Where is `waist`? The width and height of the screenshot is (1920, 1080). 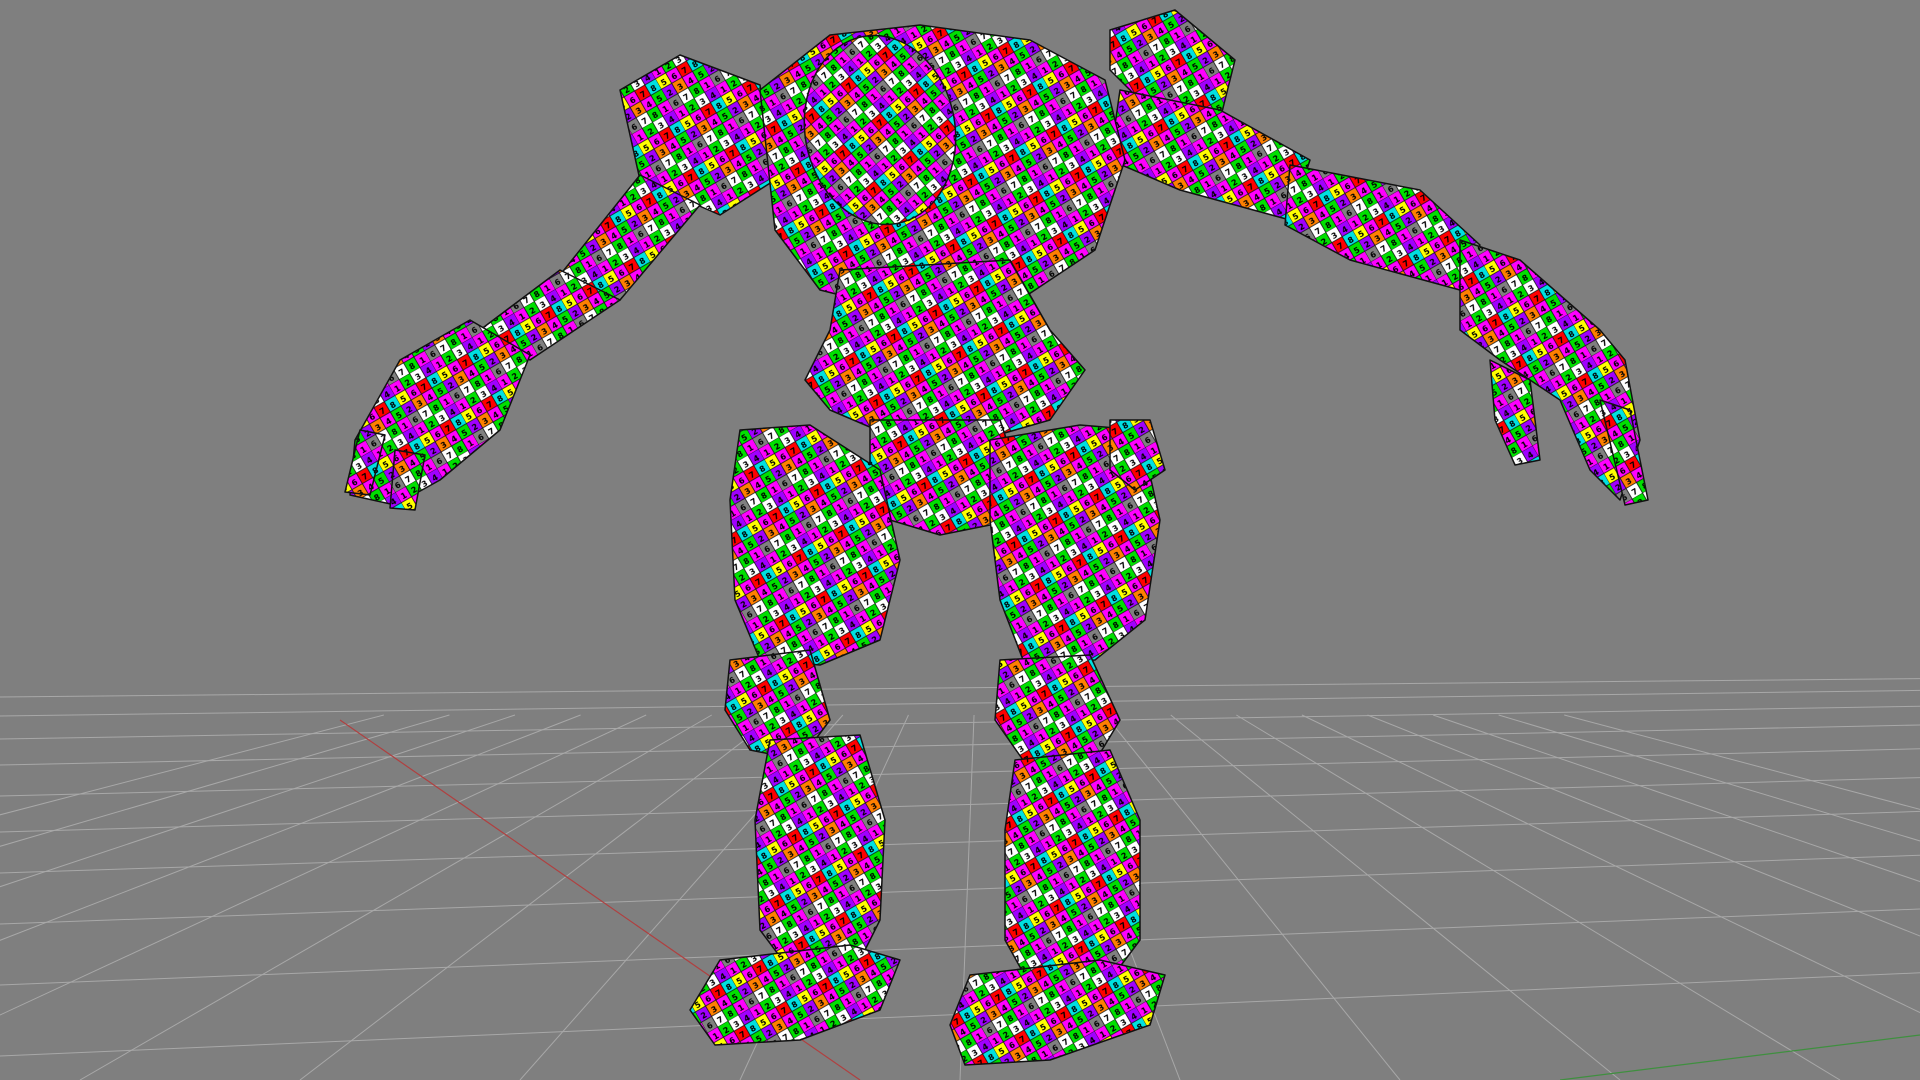 waist is located at coordinates (945, 350).